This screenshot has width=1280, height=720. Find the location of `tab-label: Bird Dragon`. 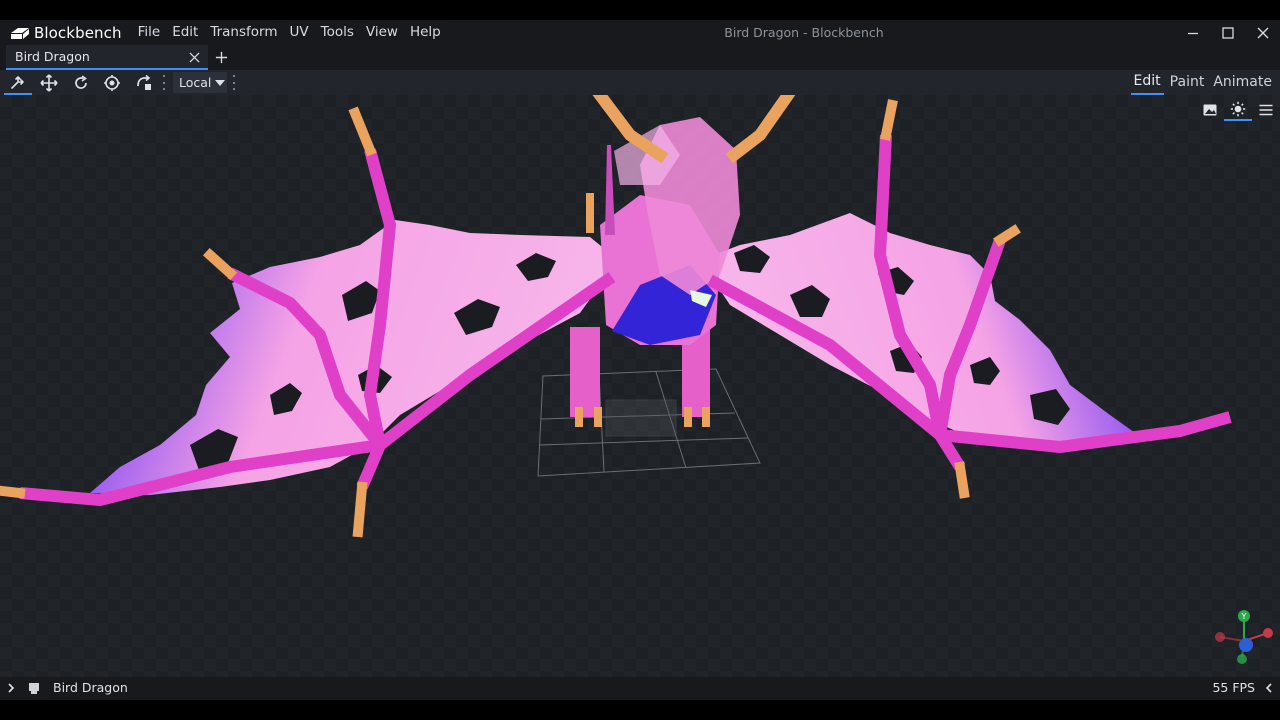

tab-label: Bird Dragon is located at coordinates (52, 56).